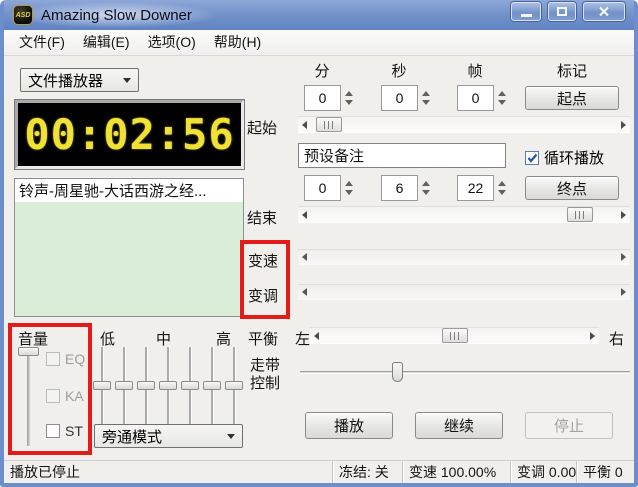 This screenshot has width=638, height=487. What do you see at coordinates (464, 257) in the screenshot?
I see `speed-slider` at bounding box center [464, 257].